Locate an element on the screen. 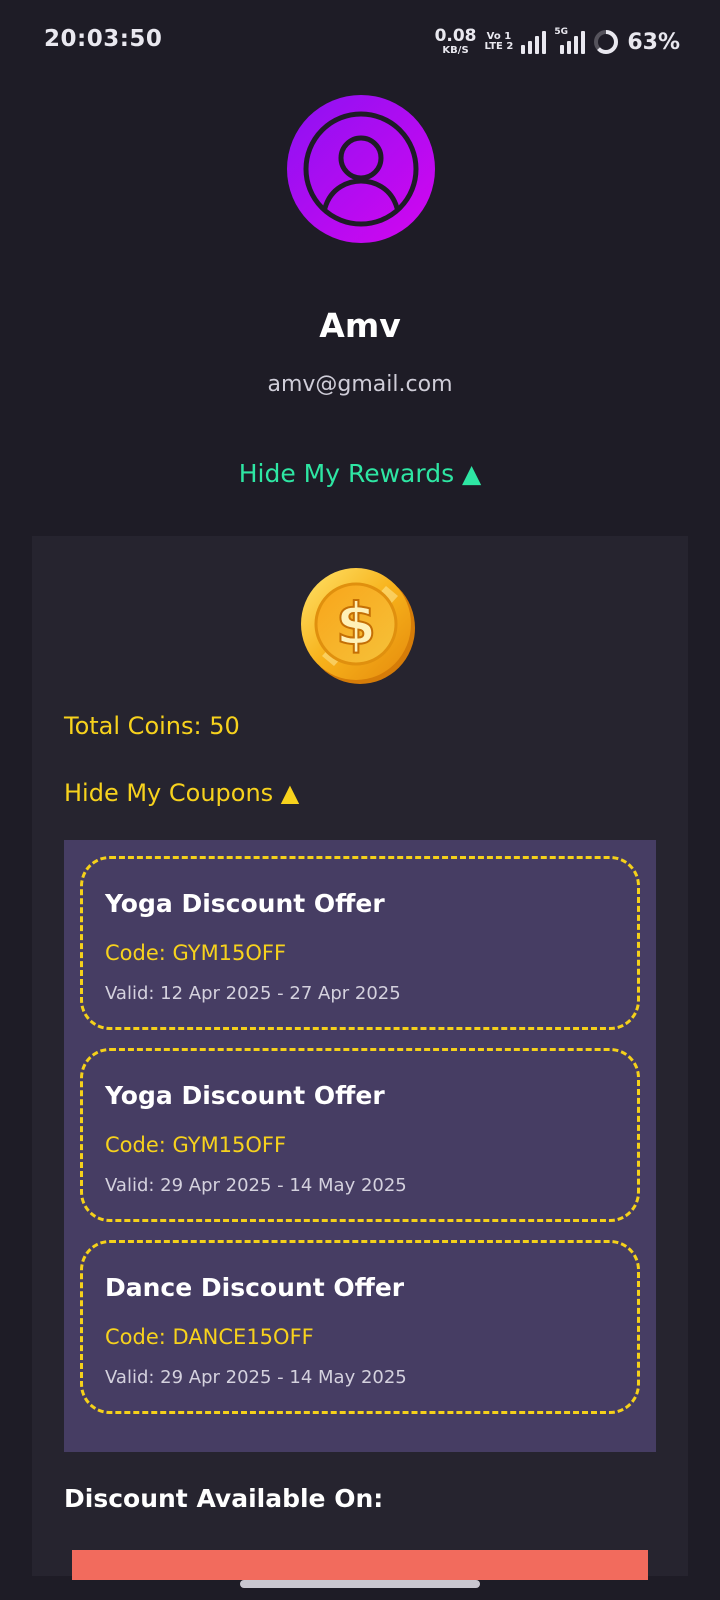 This screenshot has height=1600, width=720. battery-icon is located at coordinates (606, 42).